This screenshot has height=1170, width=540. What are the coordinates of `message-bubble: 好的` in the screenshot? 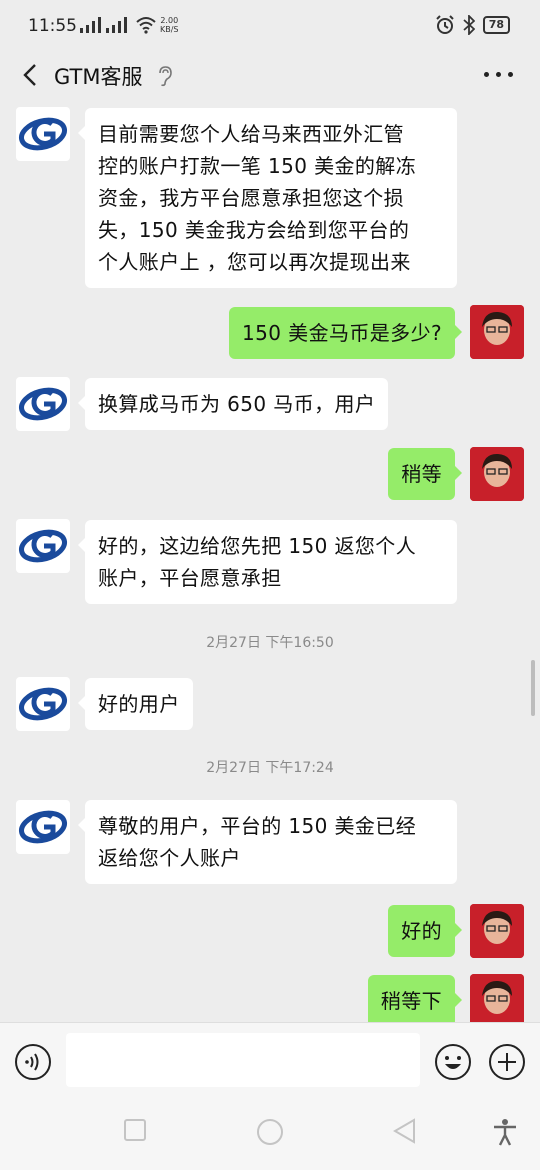 It's located at (425, 931).